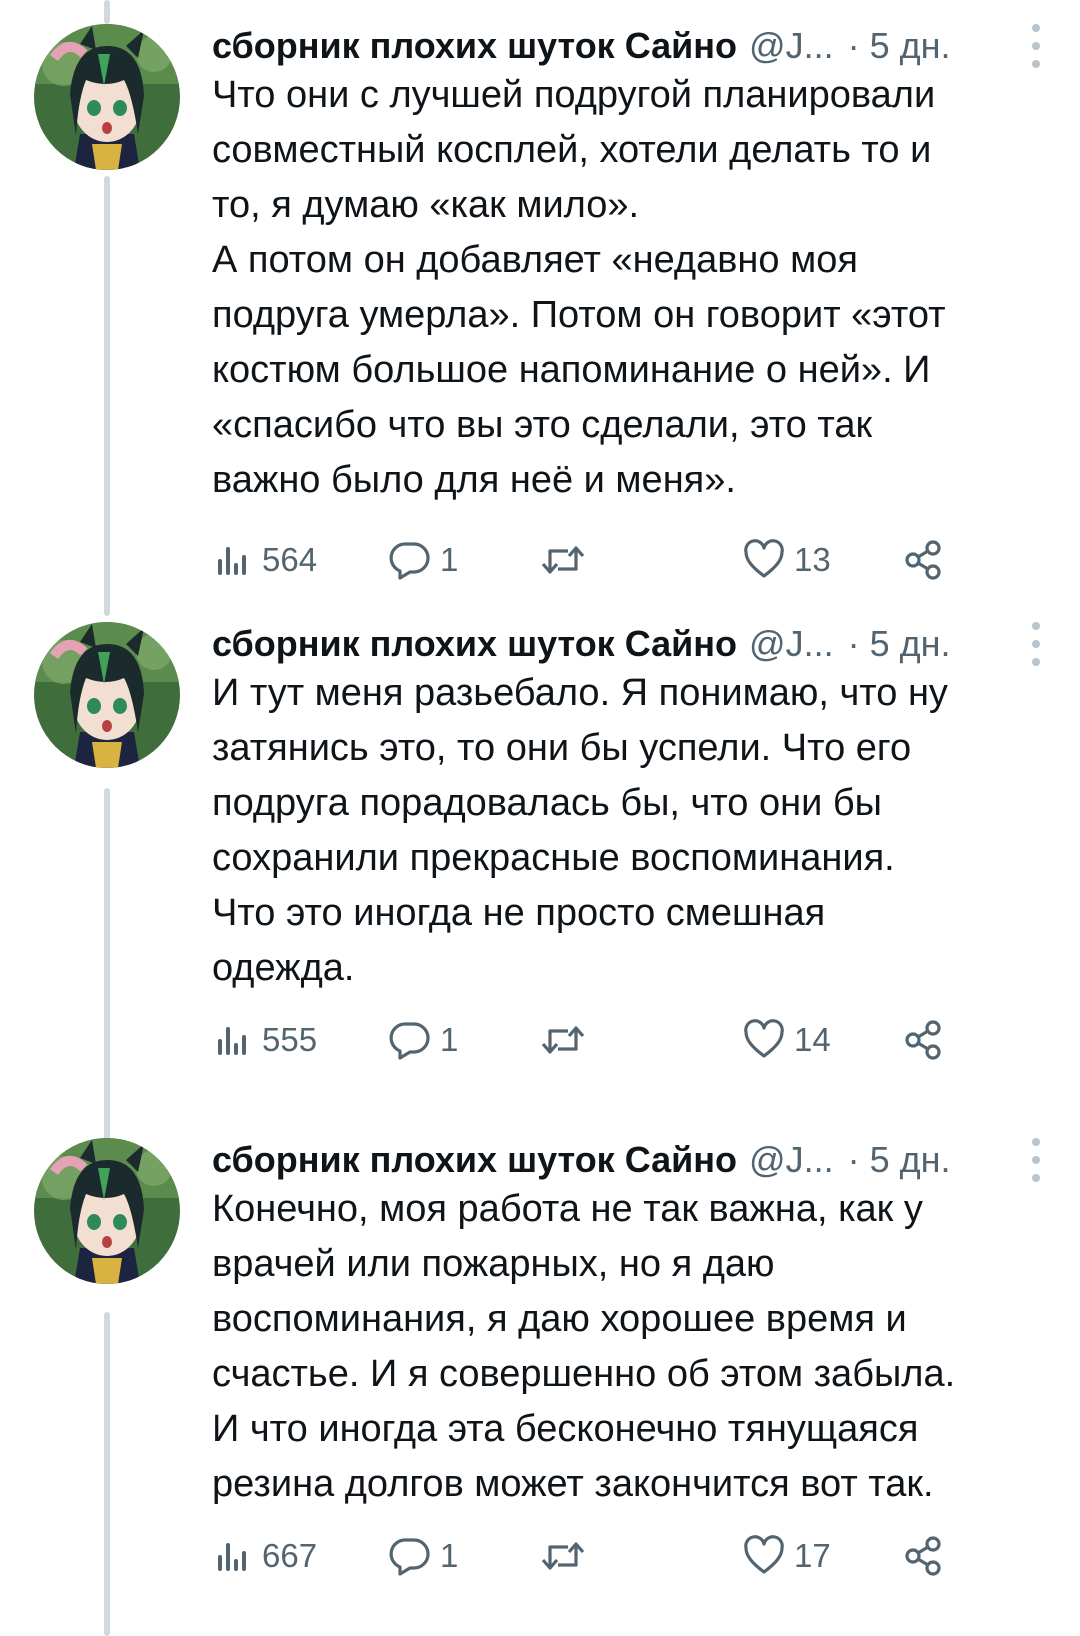  What do you see at coordinates (812, 559) in the screenshot?
I see `like-count: 13` at bounding box center [812, 559].